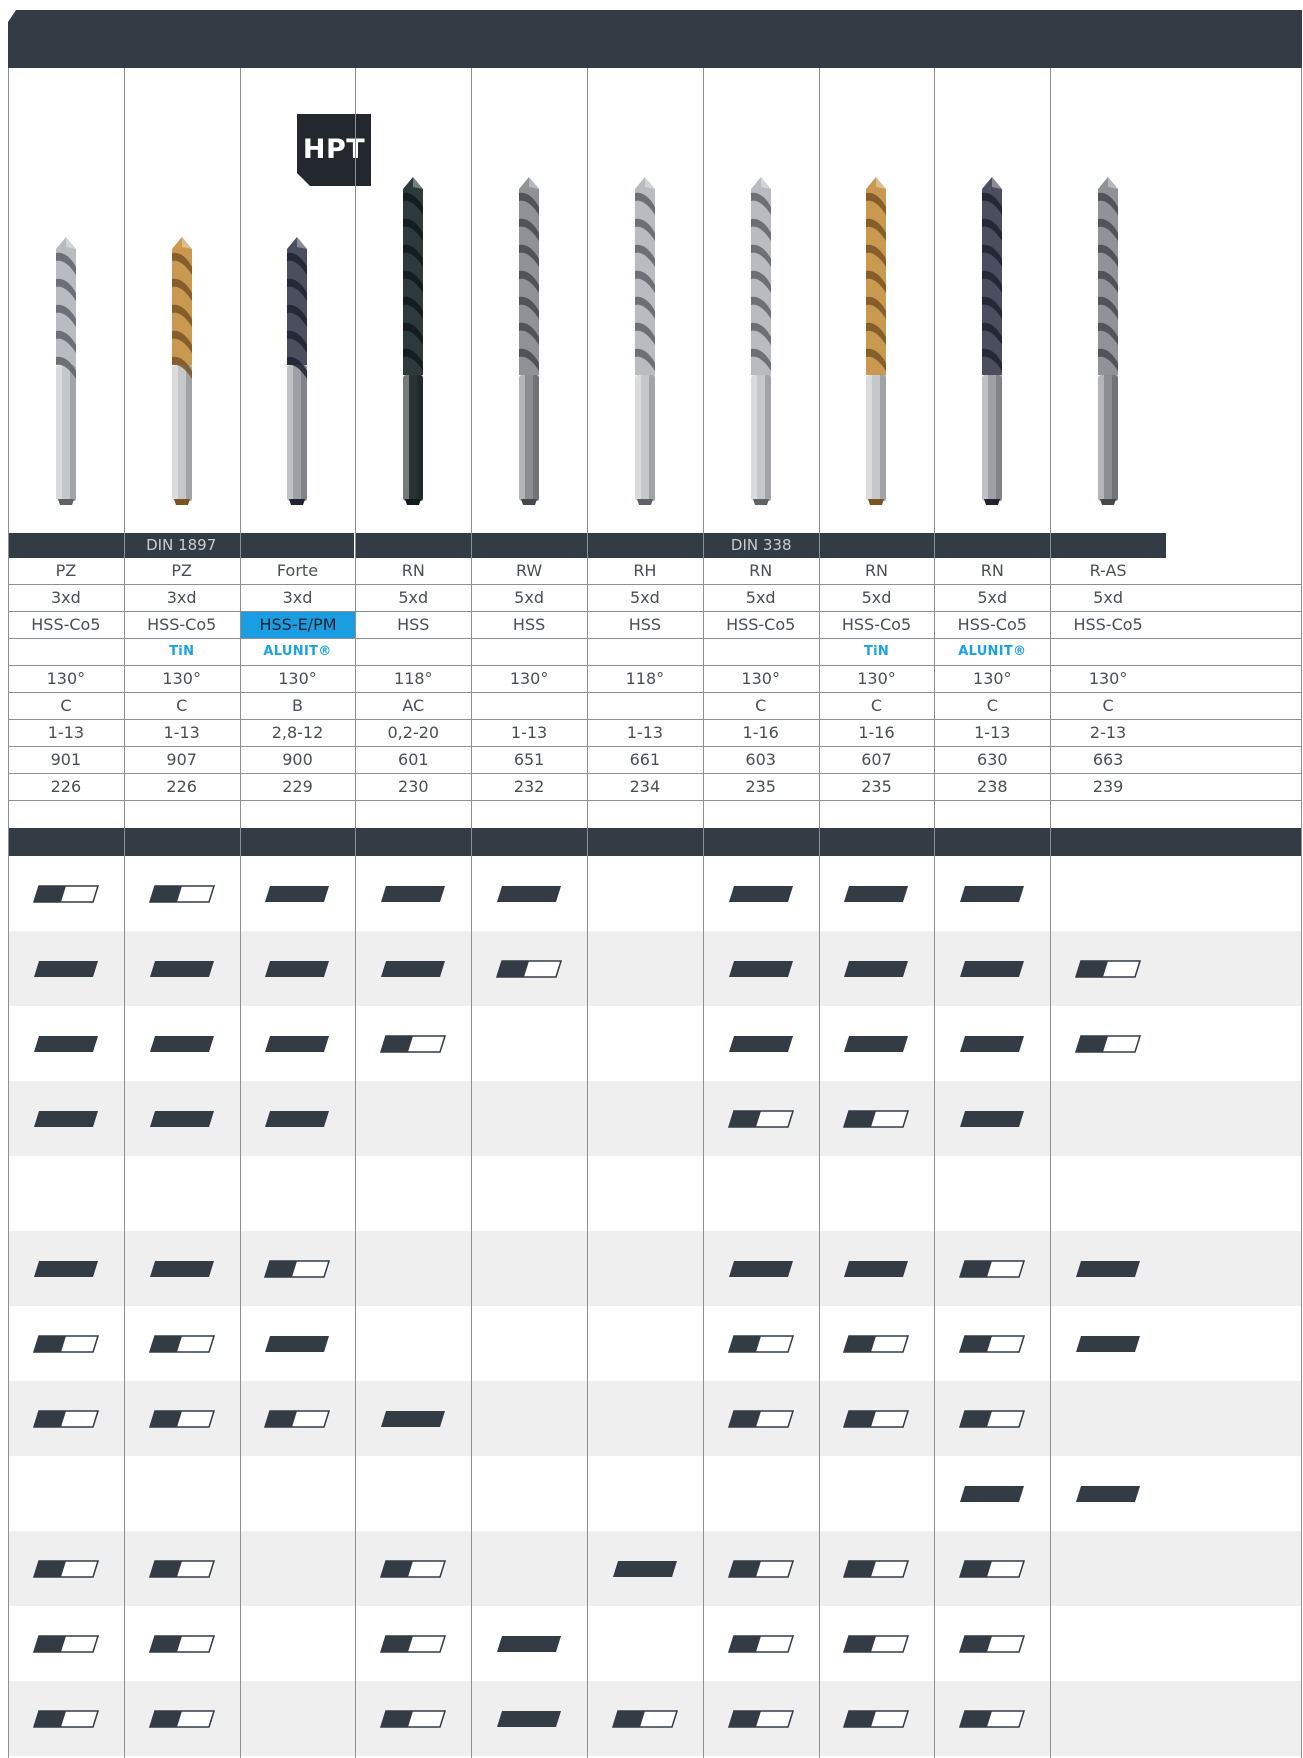  What do you see at coordinates (1108, 570) in the screenshot?
I see `spec-cell: R-AS` at bounding box center [1108, 570].